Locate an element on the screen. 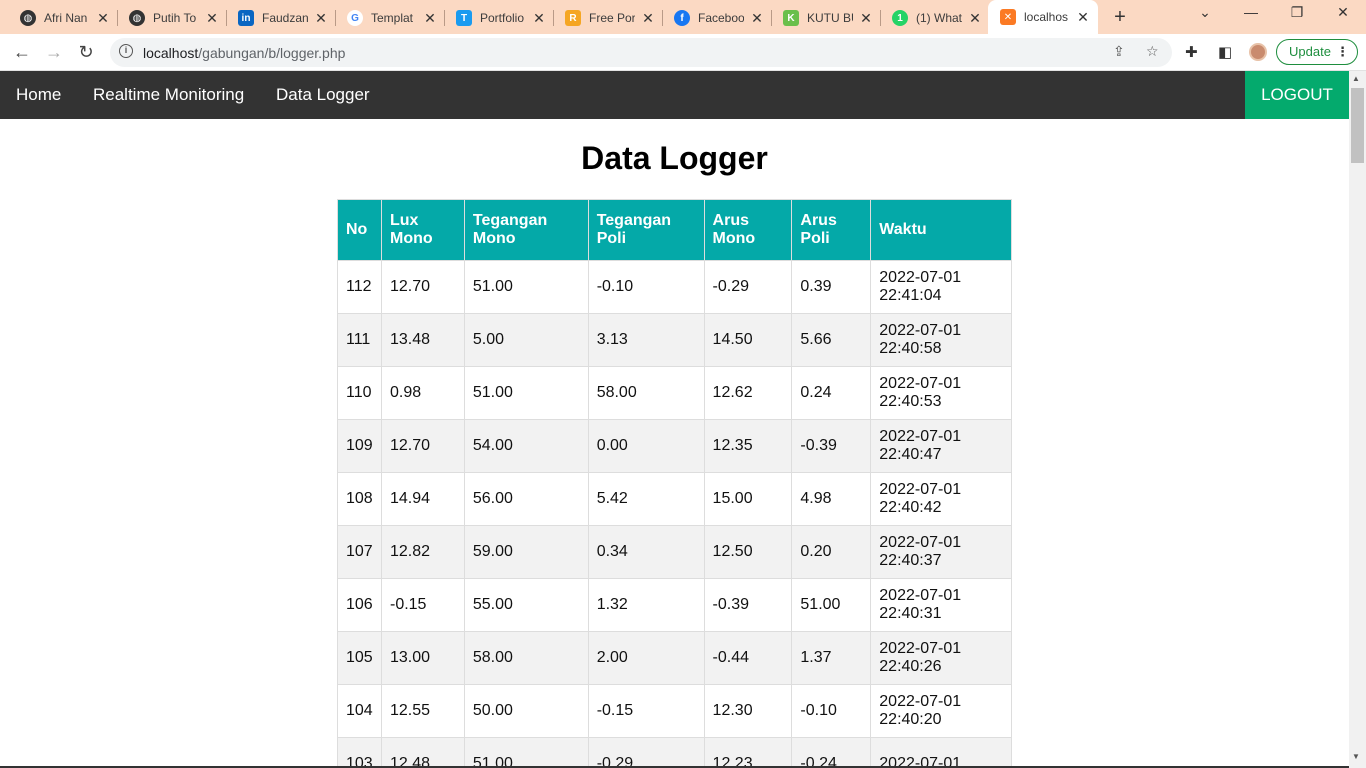 This screenshot has height=768, width=1366. table-cell: 50.00 is located at coordinates (526, 711).